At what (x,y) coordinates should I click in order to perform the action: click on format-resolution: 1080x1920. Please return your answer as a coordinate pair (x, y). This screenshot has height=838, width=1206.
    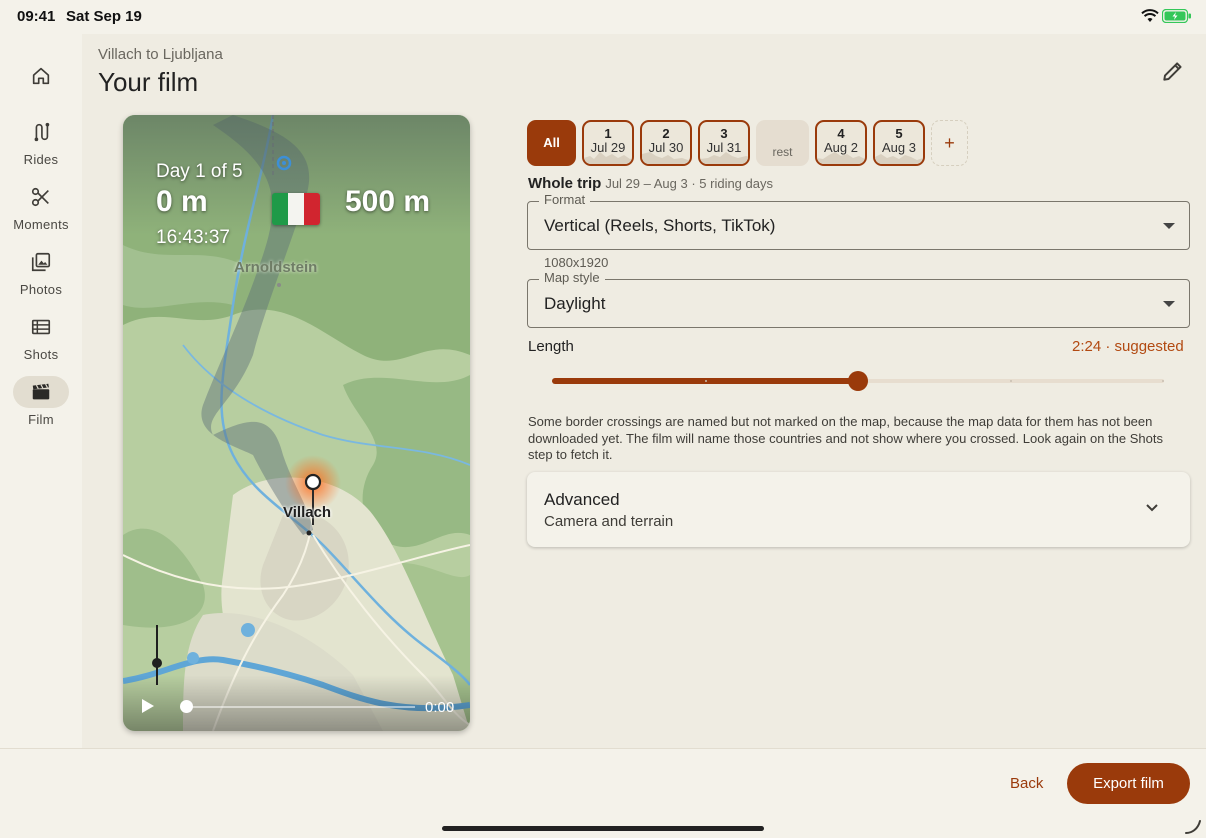
    Looking at the image, I should click on (576, 262).